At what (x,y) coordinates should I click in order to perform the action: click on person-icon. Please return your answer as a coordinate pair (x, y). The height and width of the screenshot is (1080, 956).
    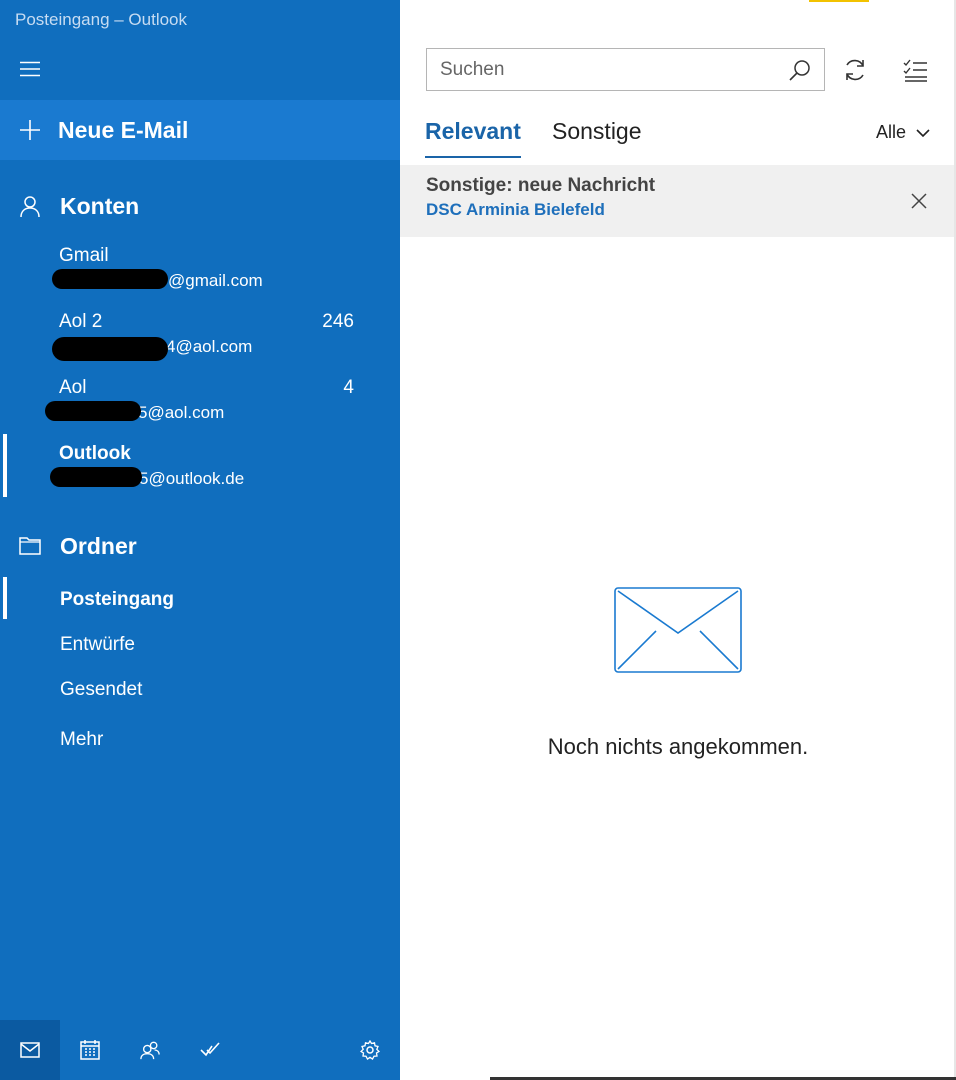
    Looking at the image, I should click on (30, 206).